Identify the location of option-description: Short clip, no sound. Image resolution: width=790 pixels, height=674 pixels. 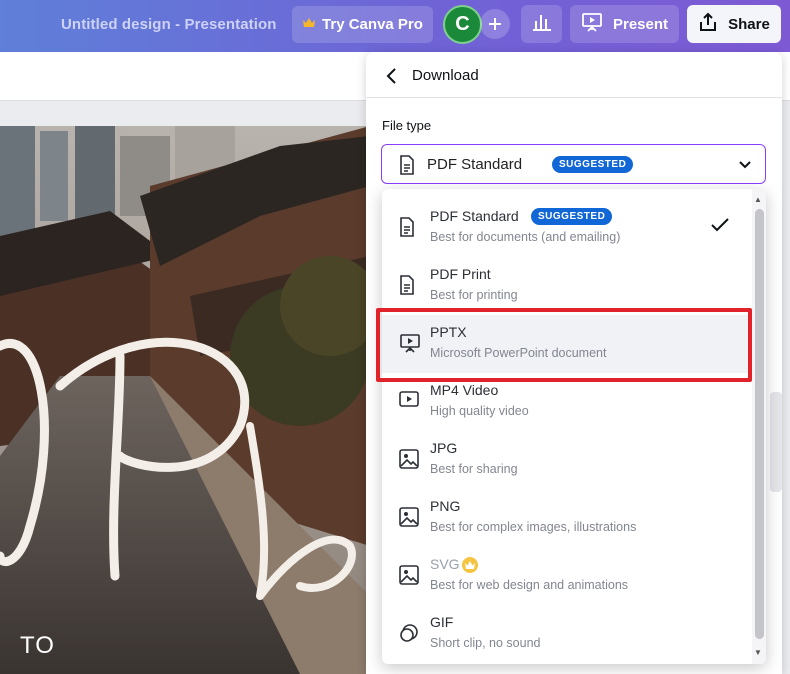
(485, 643).